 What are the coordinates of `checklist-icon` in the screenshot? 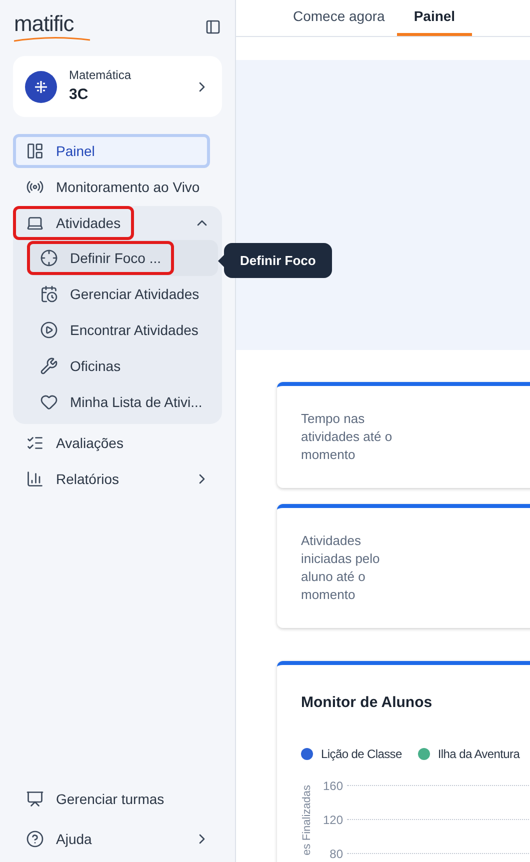 It's located at (35, 443).